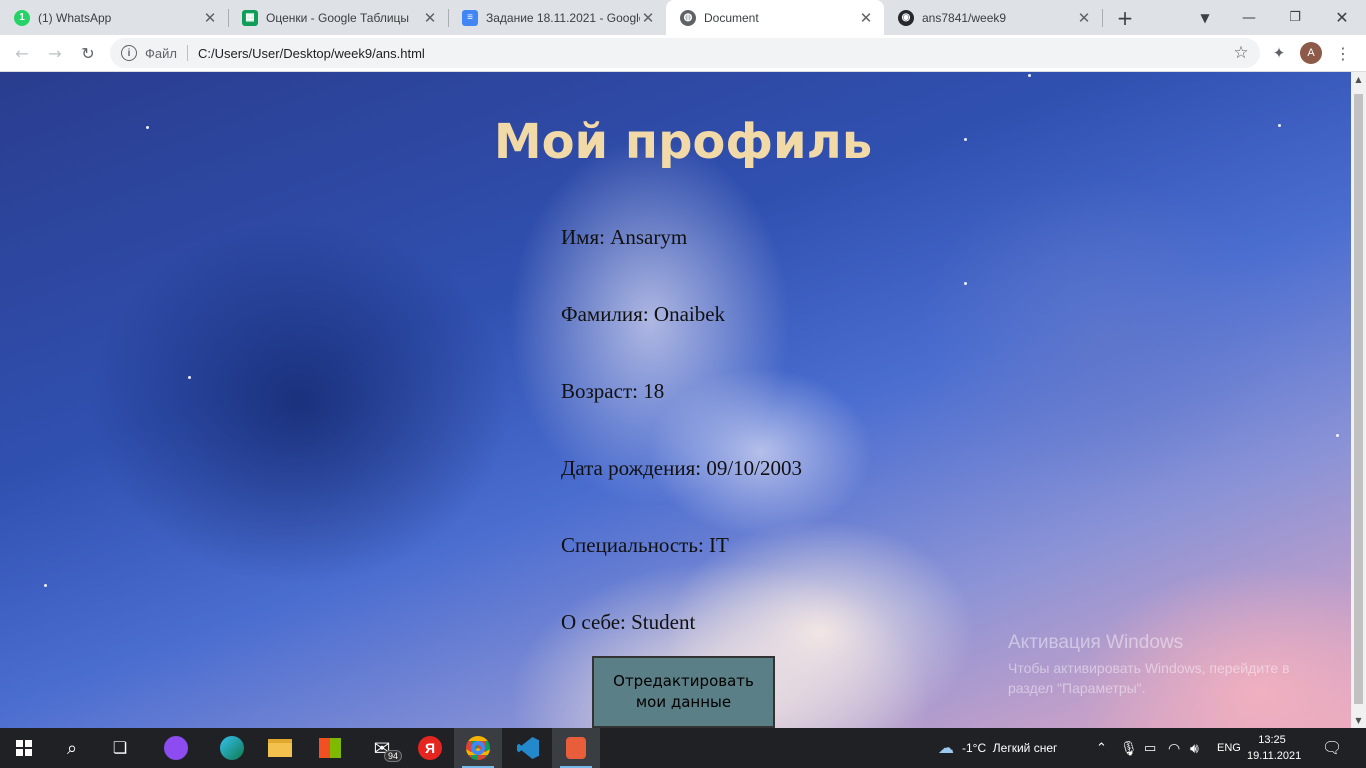 This screenshot has height=768, width=1366. Describe the element at coordinates (1358, 79) in the screenshot. I see `scroll-up-icon: ▲` at that location.